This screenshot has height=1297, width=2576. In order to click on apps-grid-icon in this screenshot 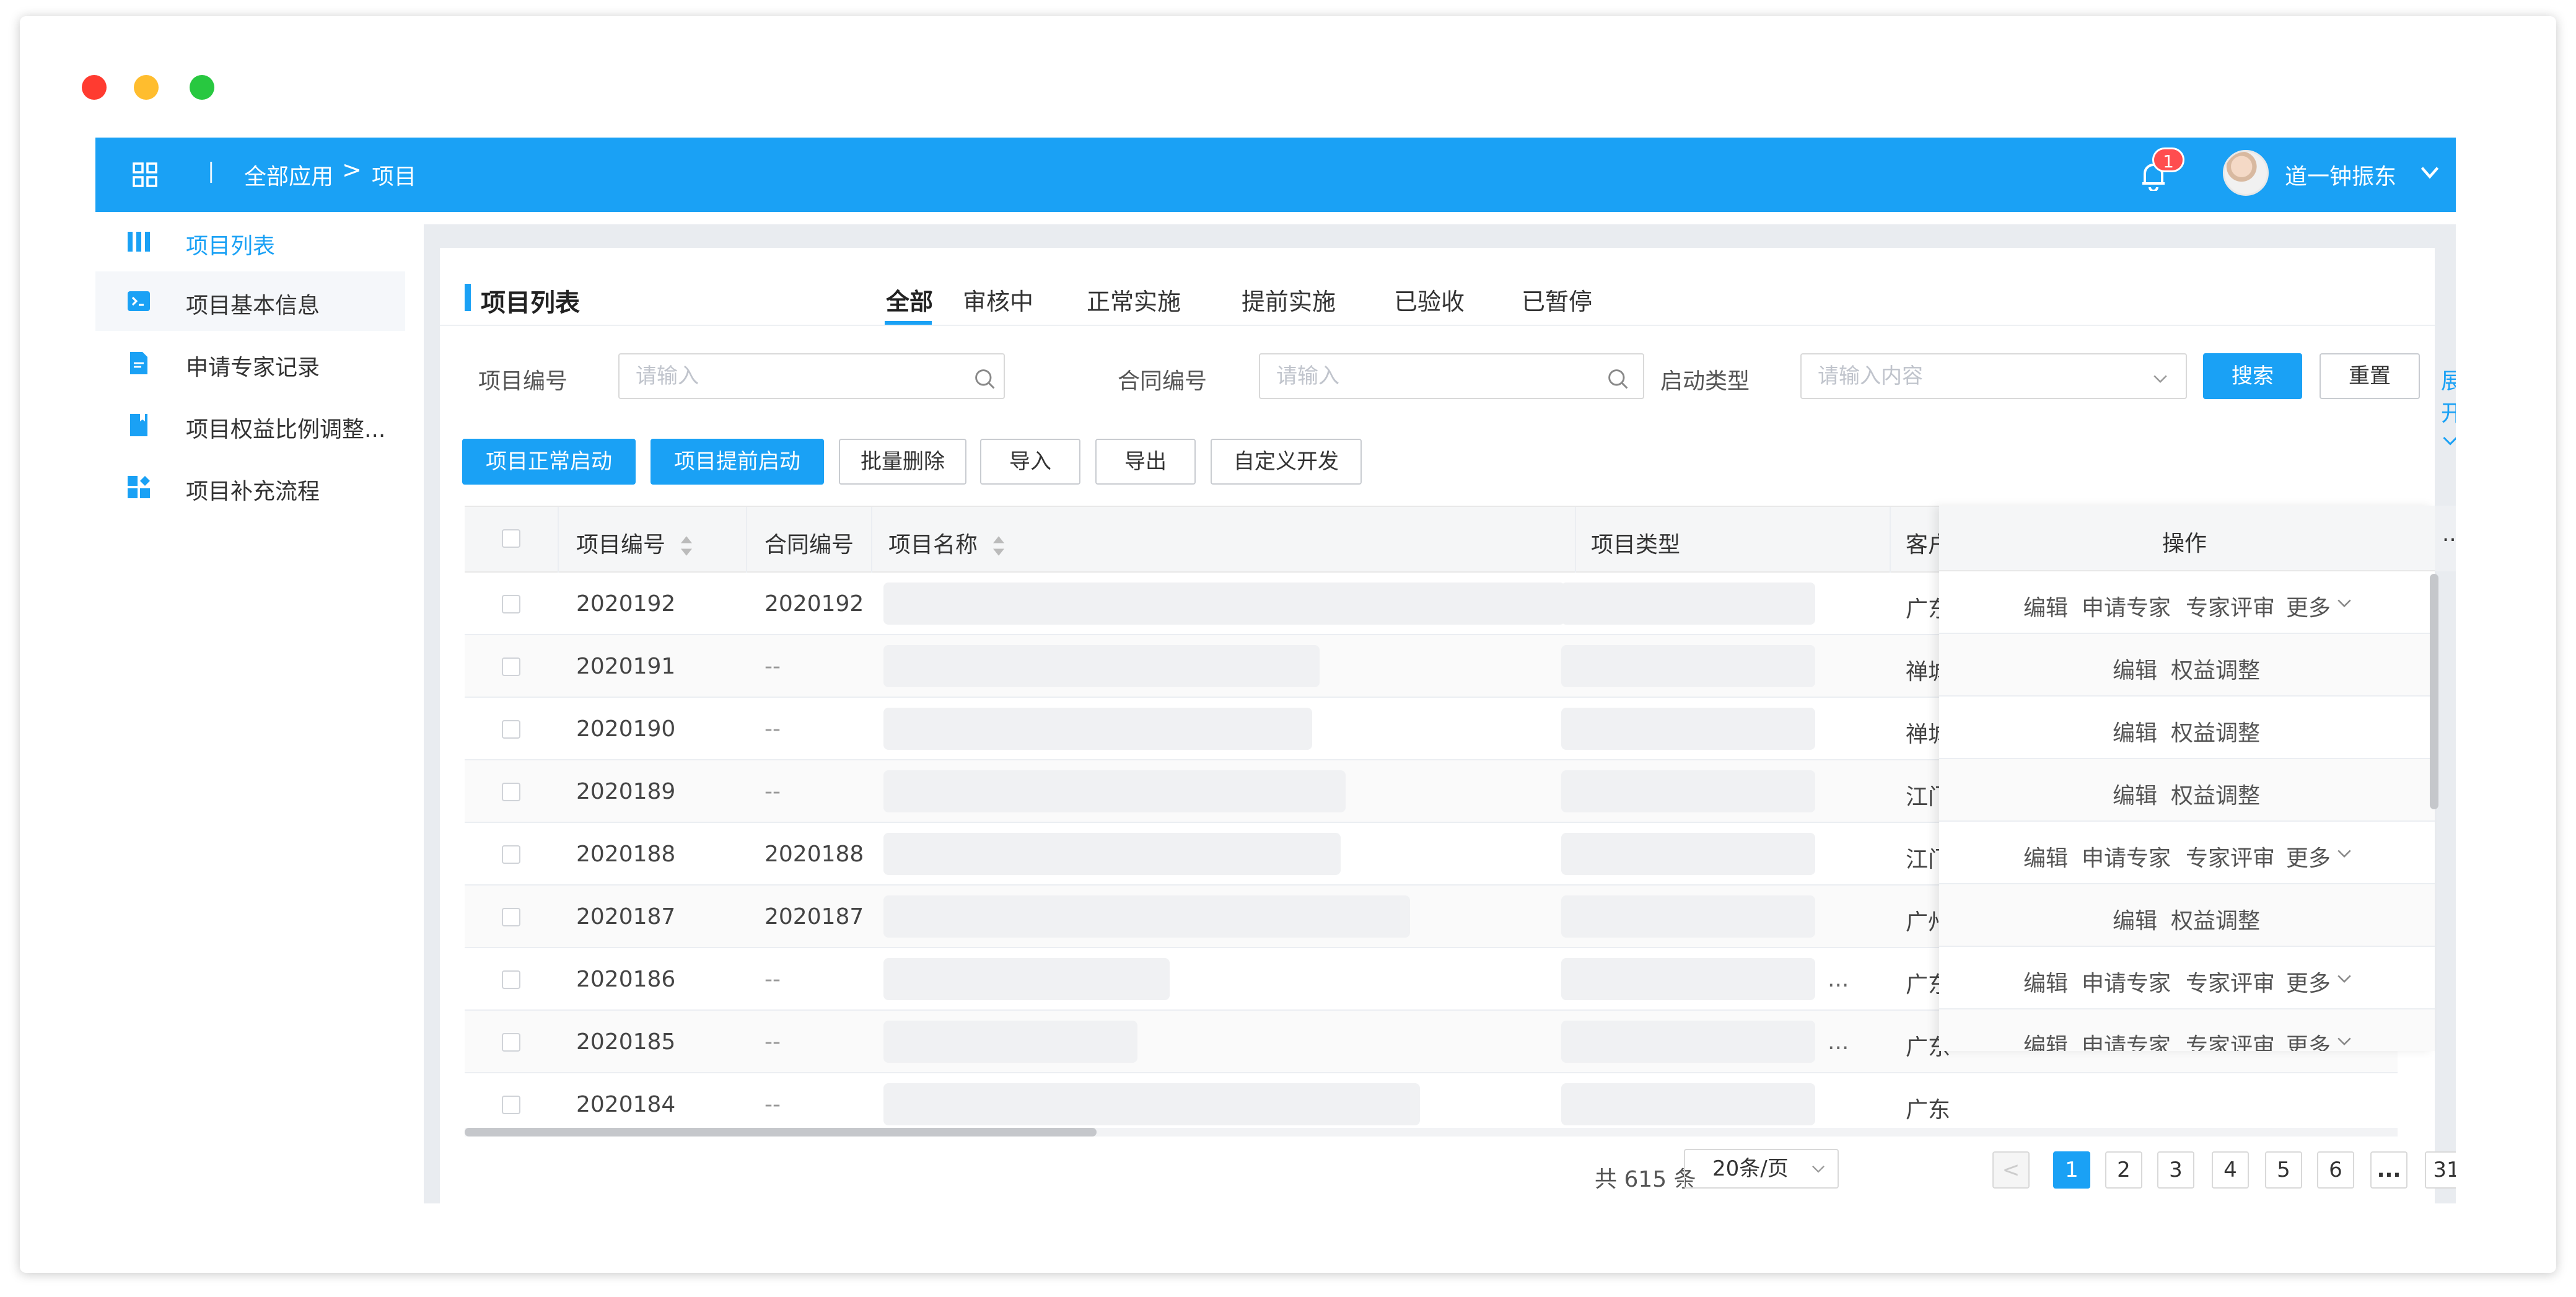, I will do `click(145, 174)`.